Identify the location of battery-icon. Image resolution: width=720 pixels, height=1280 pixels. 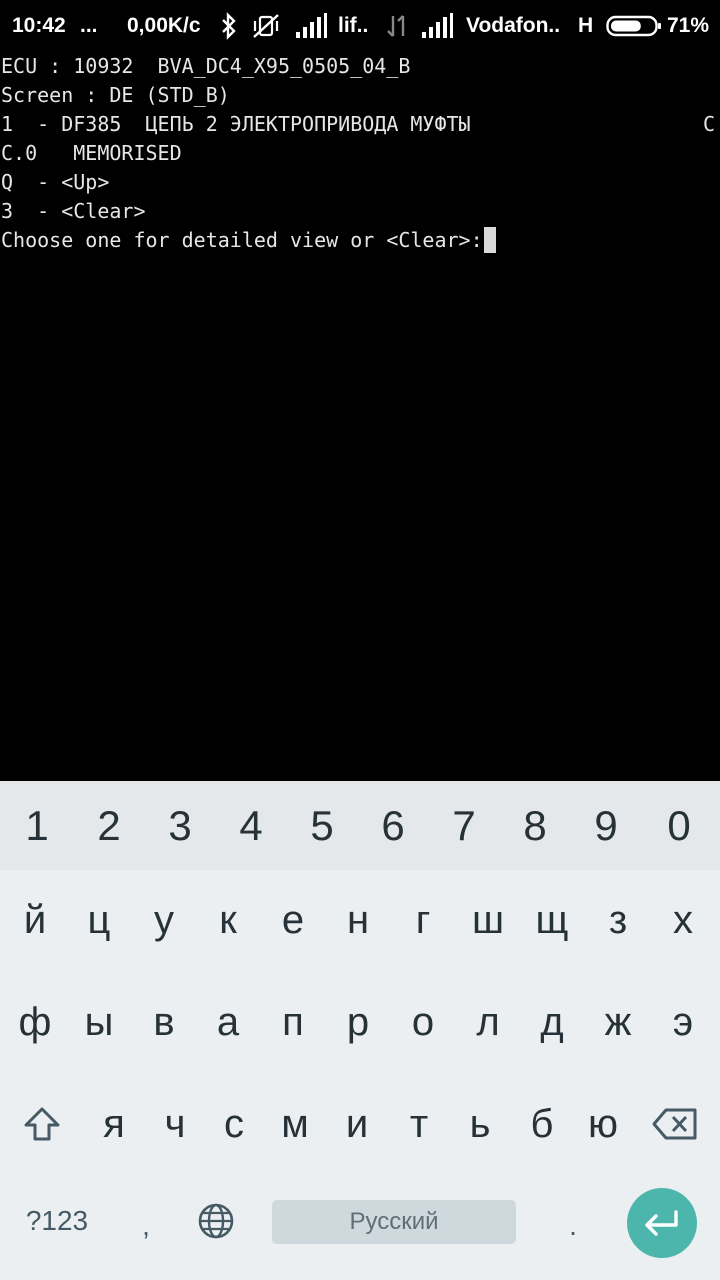
(634, 28).